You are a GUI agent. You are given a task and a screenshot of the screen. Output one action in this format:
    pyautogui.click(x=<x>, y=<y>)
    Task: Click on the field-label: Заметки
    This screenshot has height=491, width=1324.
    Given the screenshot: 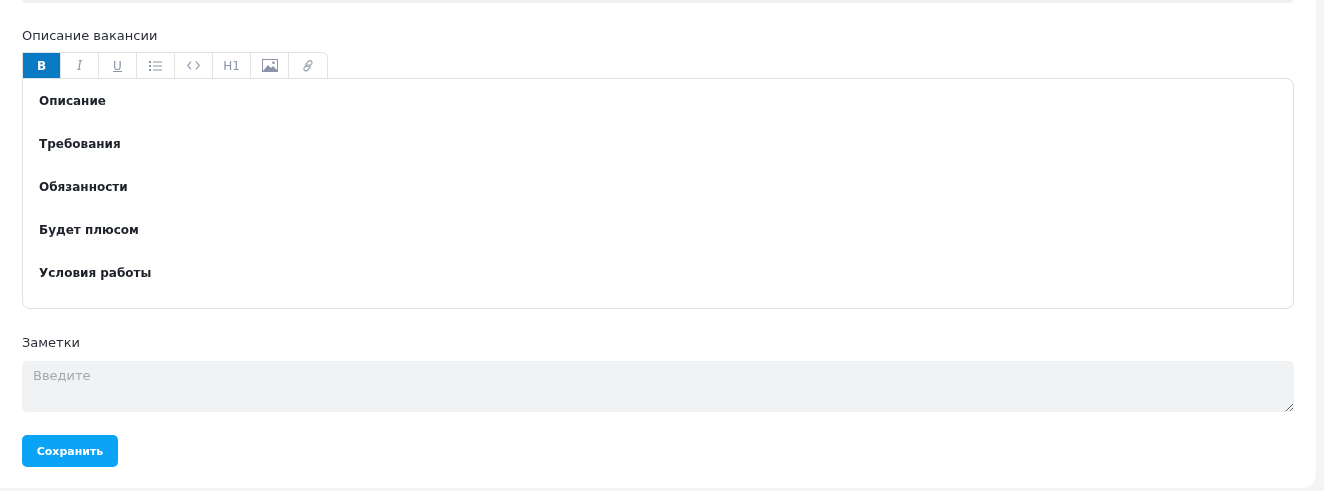 What is the action you would take?
    pyautogui.click(x=51, y=343)
    